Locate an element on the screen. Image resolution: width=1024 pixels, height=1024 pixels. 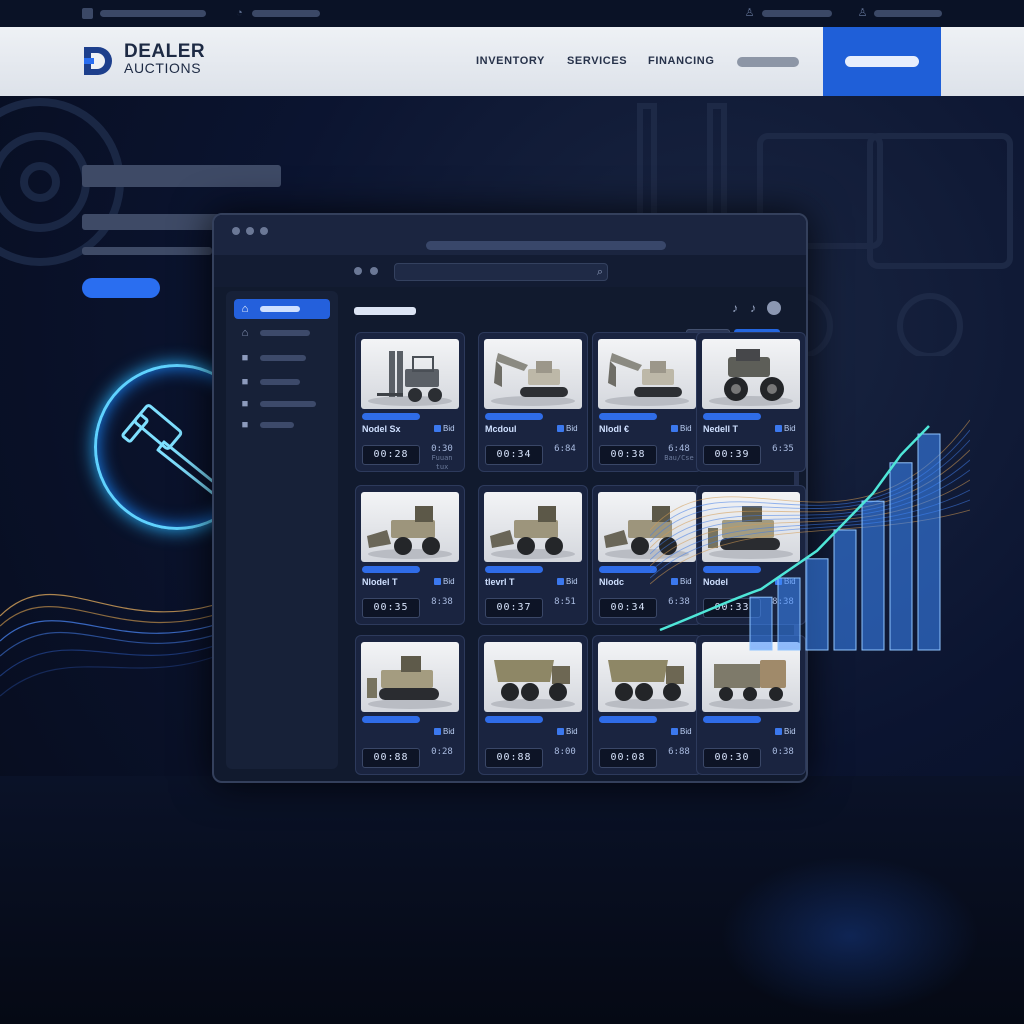
listing-card: Bid 00:88 8:00 is located at coordinates (533, 705).